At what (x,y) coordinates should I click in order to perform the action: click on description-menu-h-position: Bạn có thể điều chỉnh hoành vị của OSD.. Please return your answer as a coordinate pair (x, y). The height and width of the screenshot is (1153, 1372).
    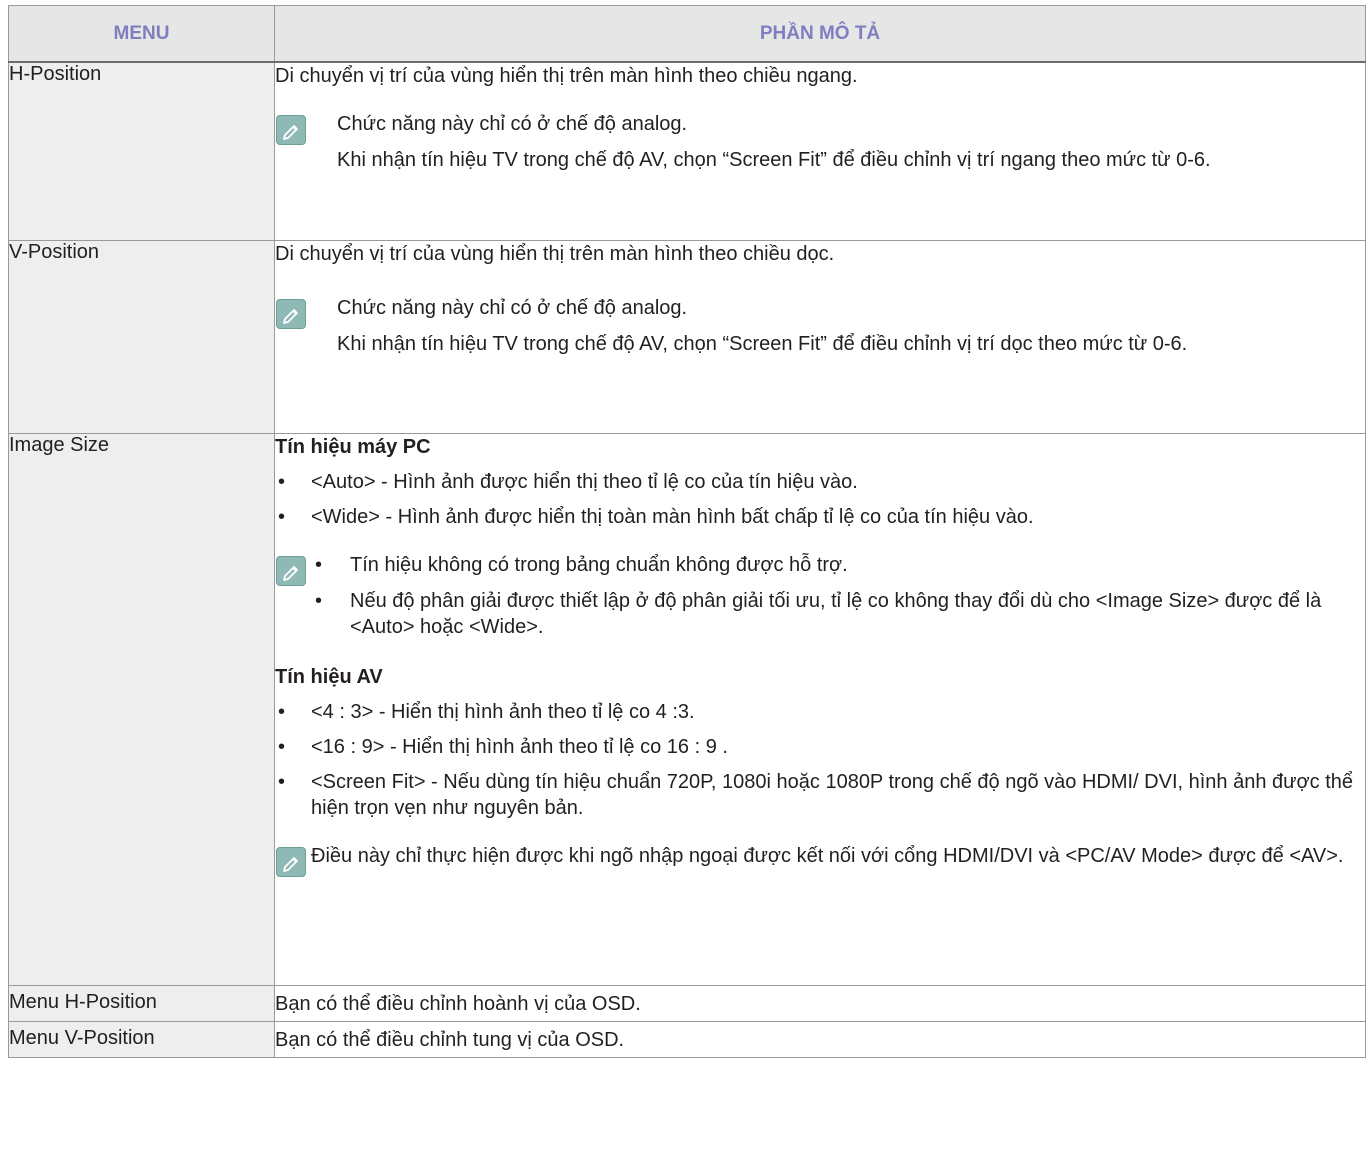
    Looking at the image, I should click on (820, 1003).